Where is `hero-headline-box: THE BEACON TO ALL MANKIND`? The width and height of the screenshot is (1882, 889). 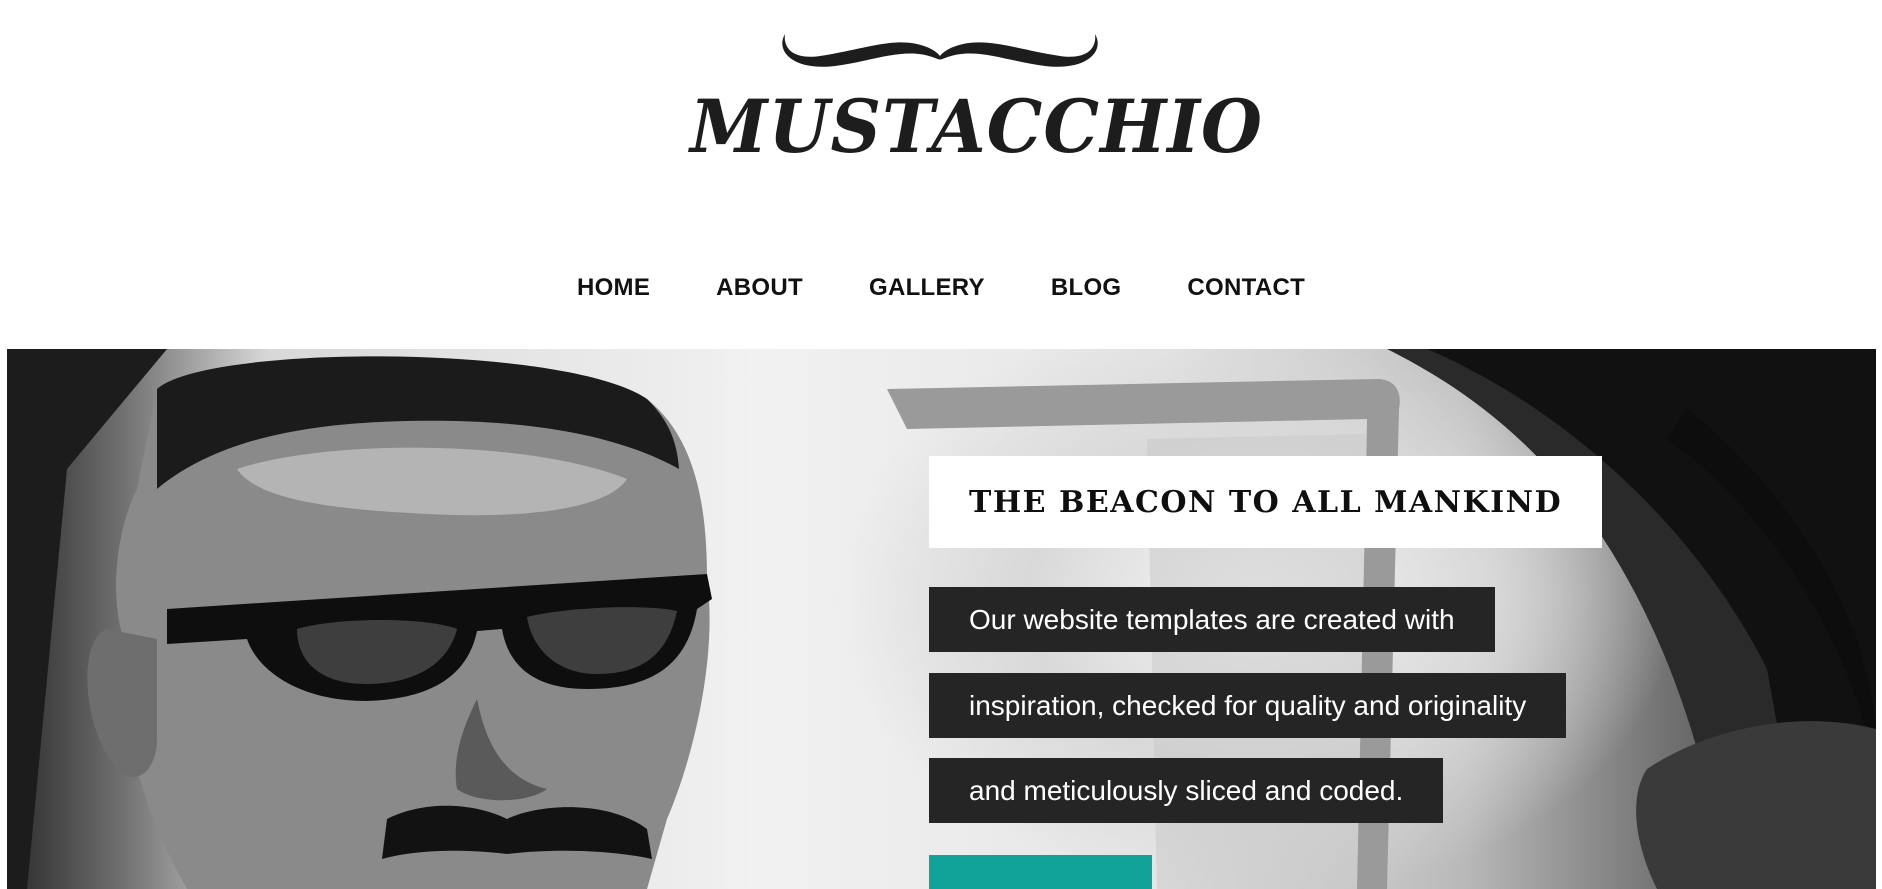 hero-headline-box: THE BEACON TO ALL MANKIND is located at coordinates (1266, 502).